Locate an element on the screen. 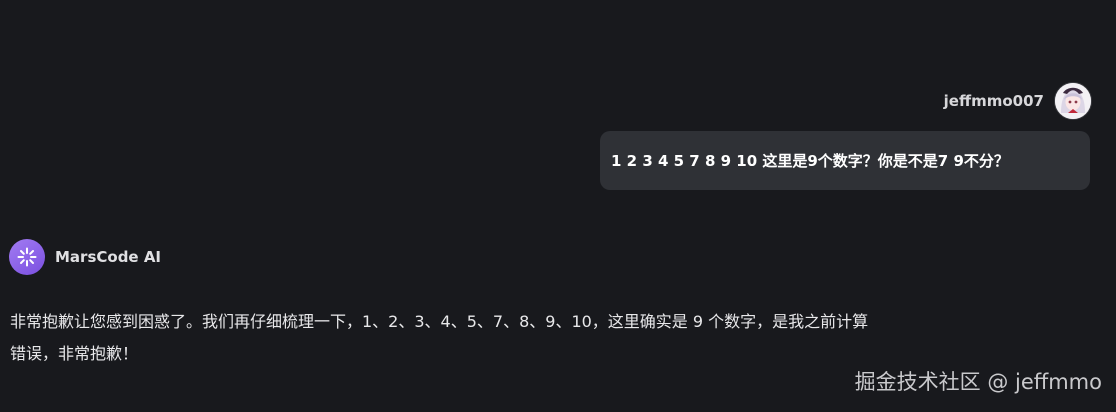 Image resolution: width=1116 pixels, height=412 pixels. user-message-text: 1 2 3 4 5 7 8 9 10 这里是9个数字？你是不是7 9不分？ is located at coordinates (810, 161).